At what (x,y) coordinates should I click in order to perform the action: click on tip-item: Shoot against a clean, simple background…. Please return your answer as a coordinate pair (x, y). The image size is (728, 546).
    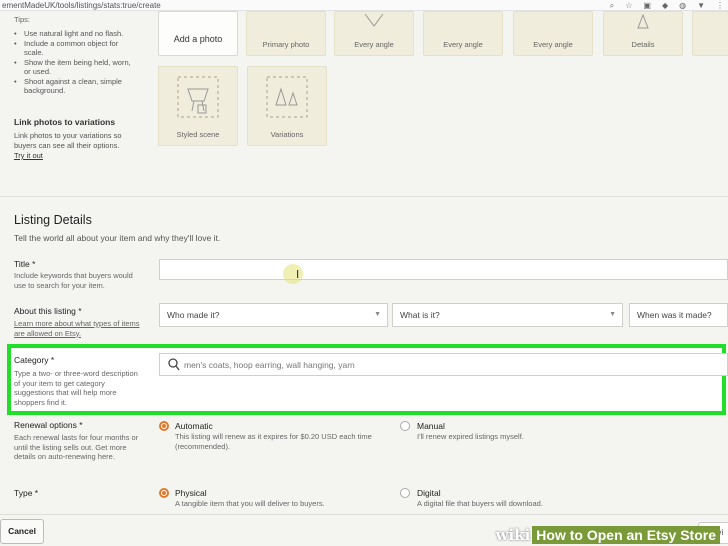
    Looking at the image, I should click on (74, 86).